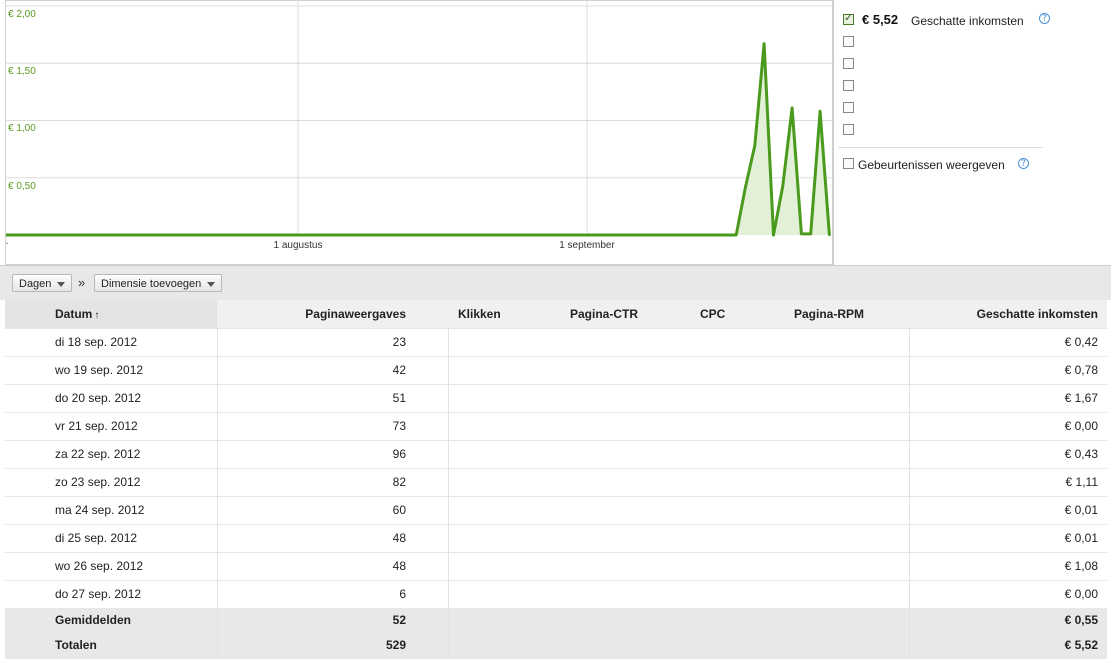  I want to click on table-row: vr 21 sep. 2012 73 € 0,00, so click(556, 426).